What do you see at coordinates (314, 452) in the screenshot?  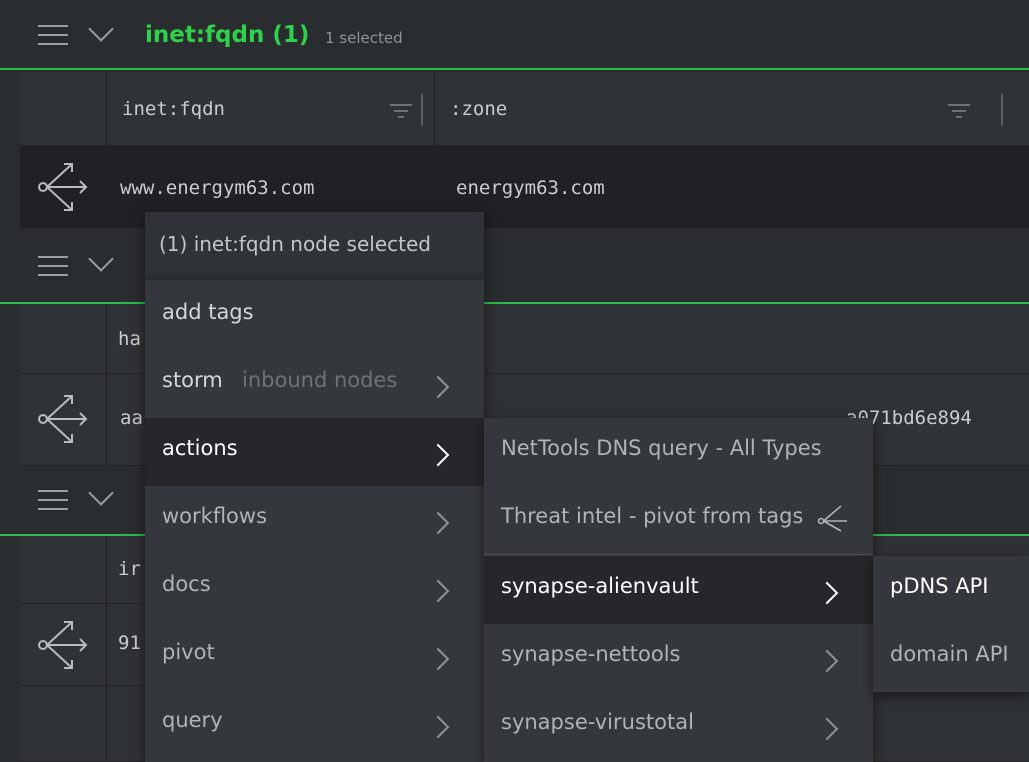 I see `menu-item-actions: actions` at bounding box center [314, 452].